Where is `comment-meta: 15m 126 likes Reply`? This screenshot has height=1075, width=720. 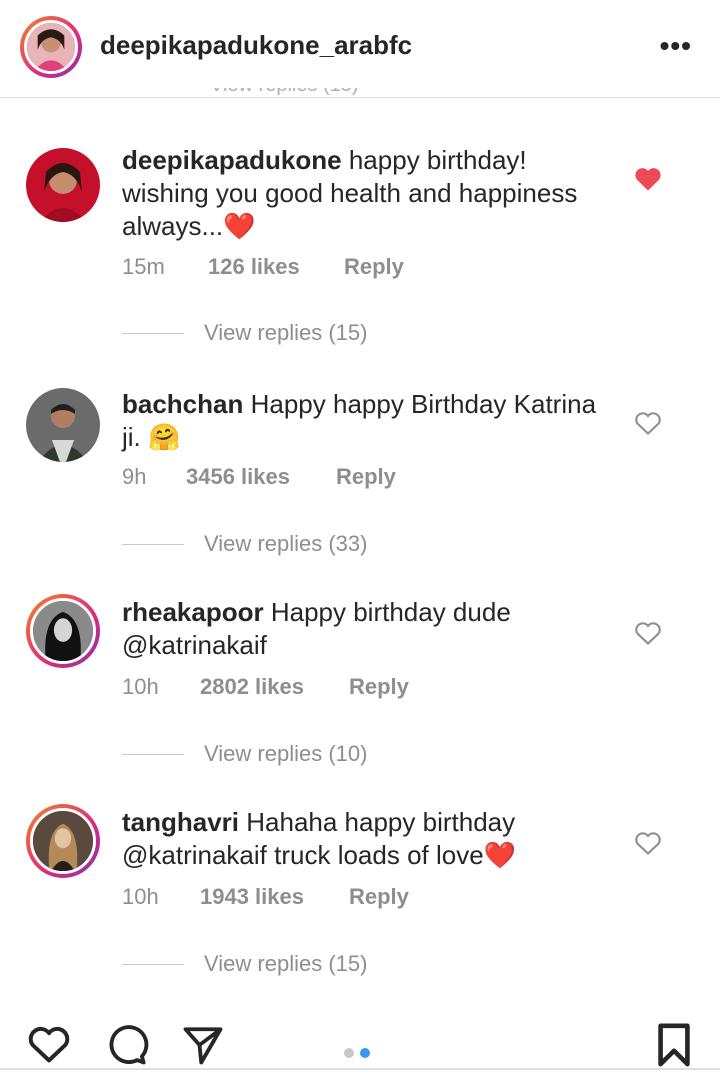 comment-meta: 15m 126 likes Reply is located at coordinates (263, 267).